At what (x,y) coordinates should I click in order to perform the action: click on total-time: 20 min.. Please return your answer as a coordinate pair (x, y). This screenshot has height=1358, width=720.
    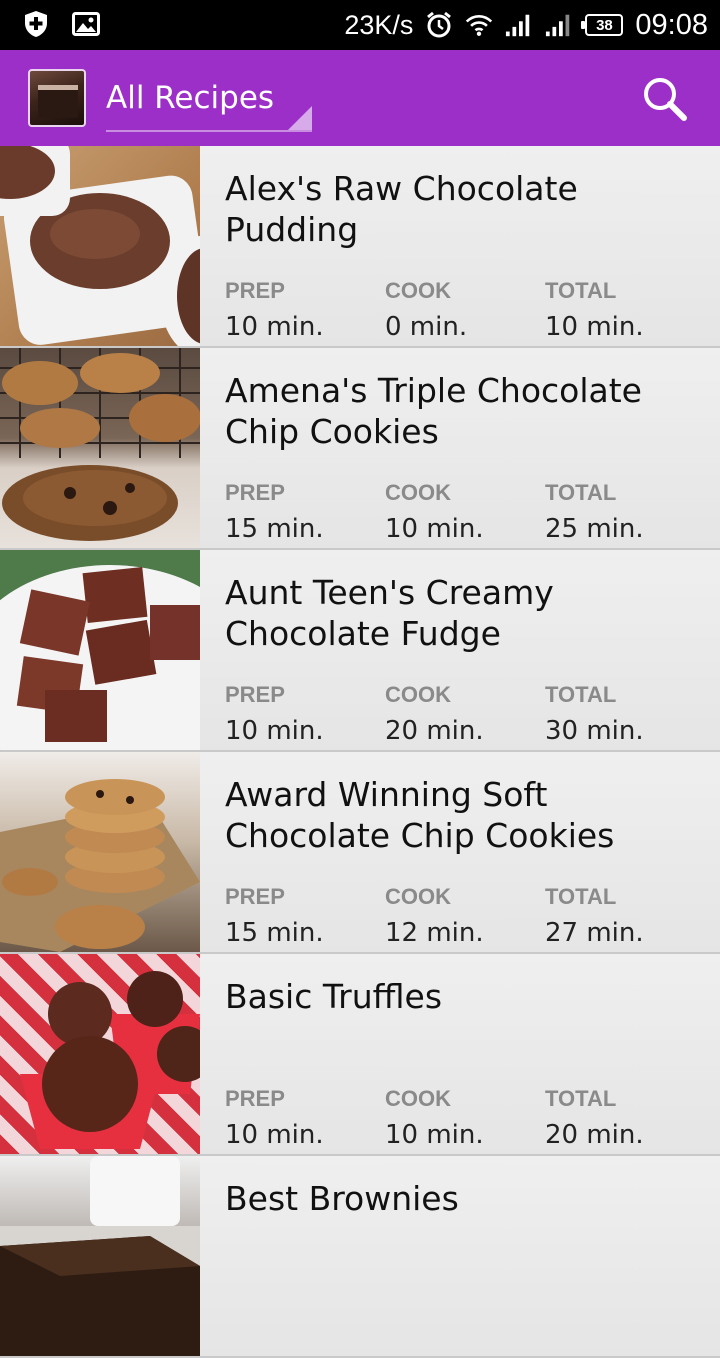
    Looking at the image, I should click on (594, 1135).